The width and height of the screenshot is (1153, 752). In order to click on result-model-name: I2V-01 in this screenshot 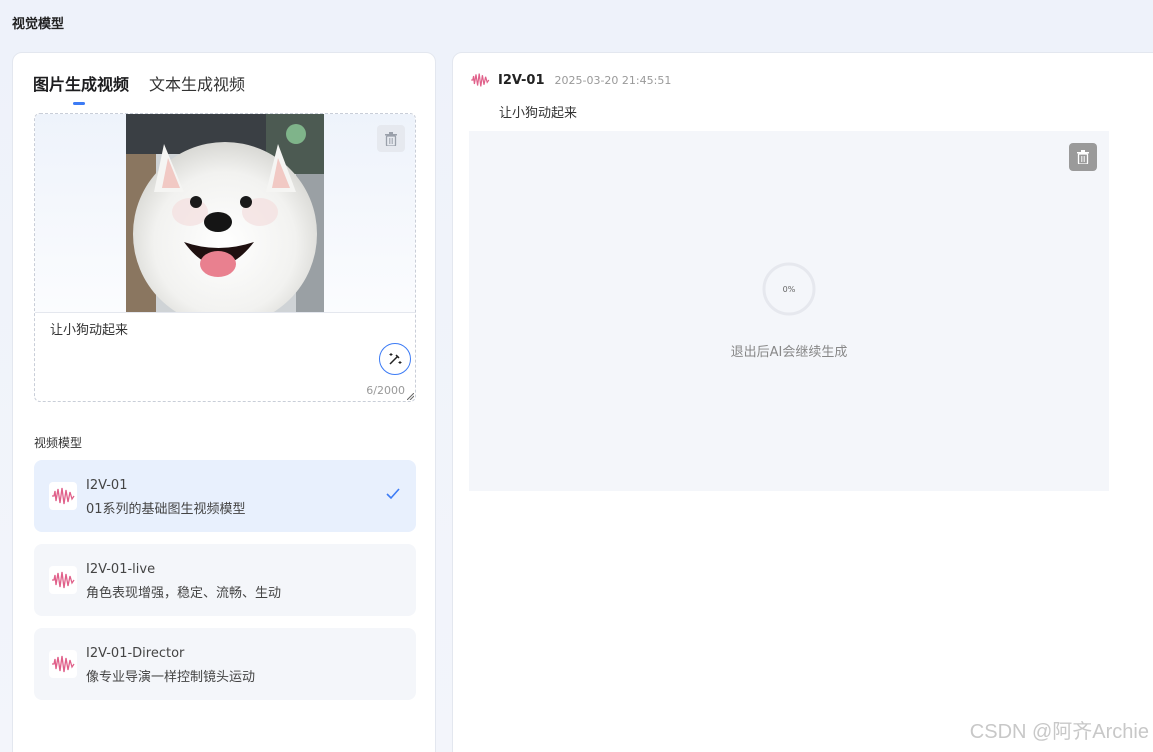, I will do `click(521, 80)`.